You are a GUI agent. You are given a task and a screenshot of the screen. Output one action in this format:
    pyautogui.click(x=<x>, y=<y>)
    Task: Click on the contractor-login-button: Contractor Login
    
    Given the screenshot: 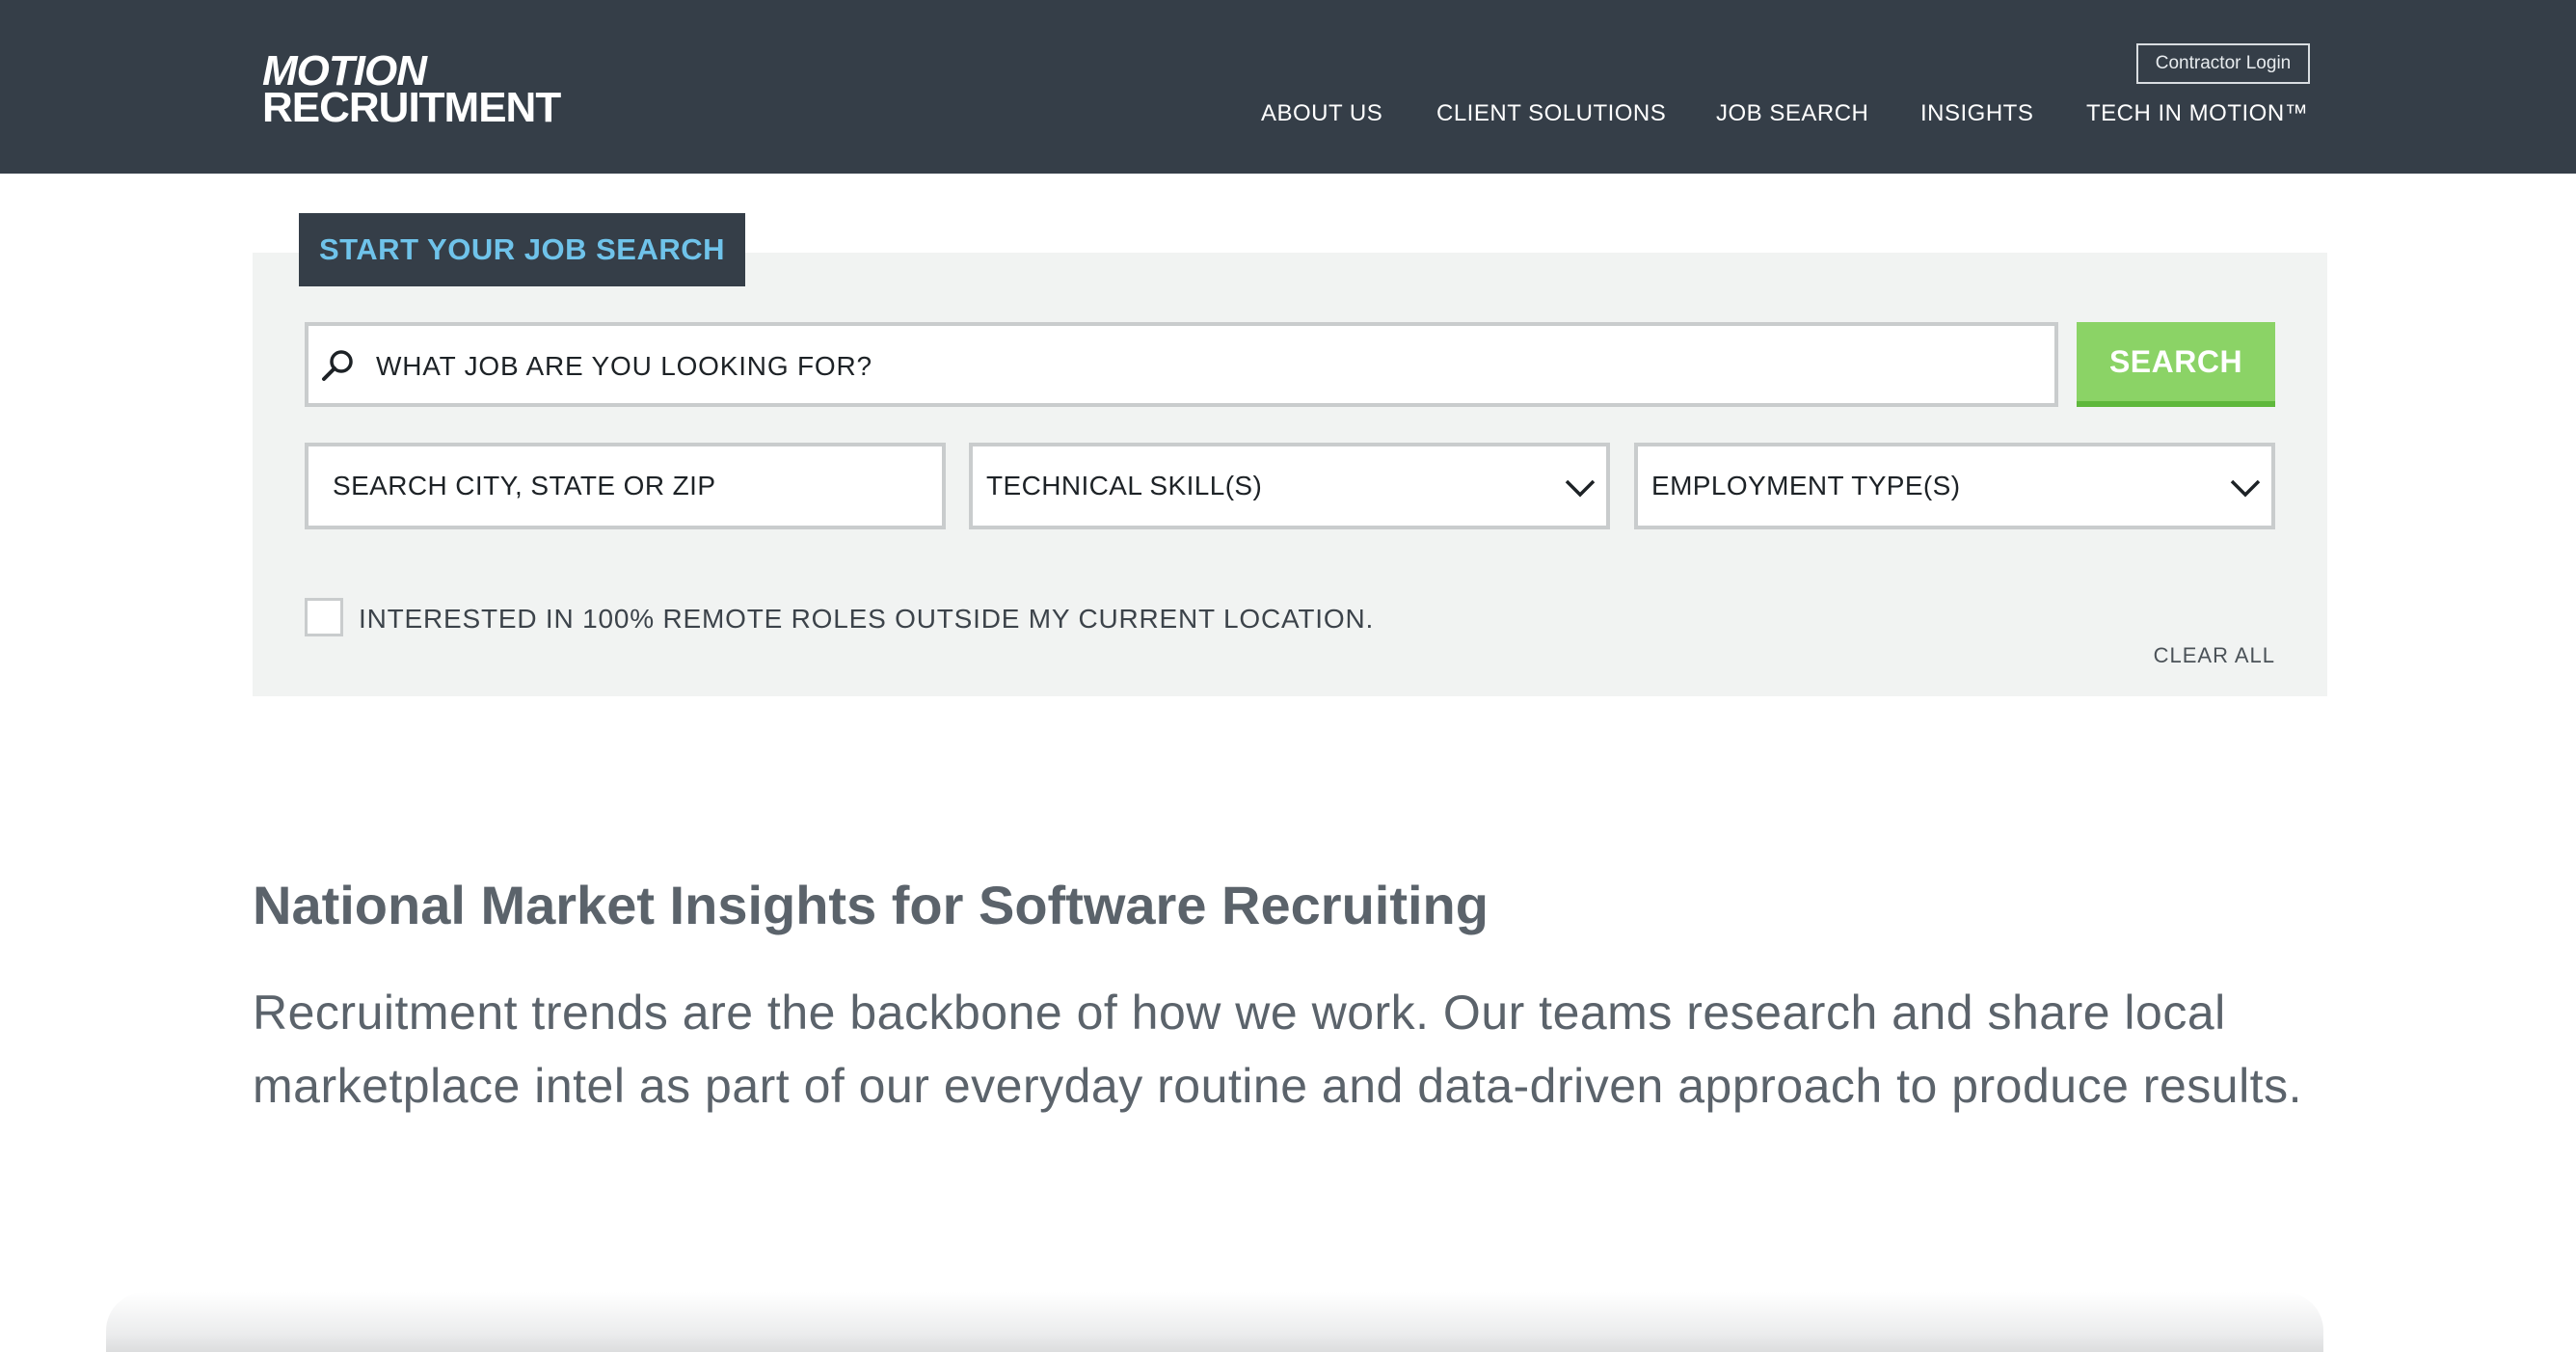 What is the action you would take?
    pyautogui.click(x=2223, y=63)
    